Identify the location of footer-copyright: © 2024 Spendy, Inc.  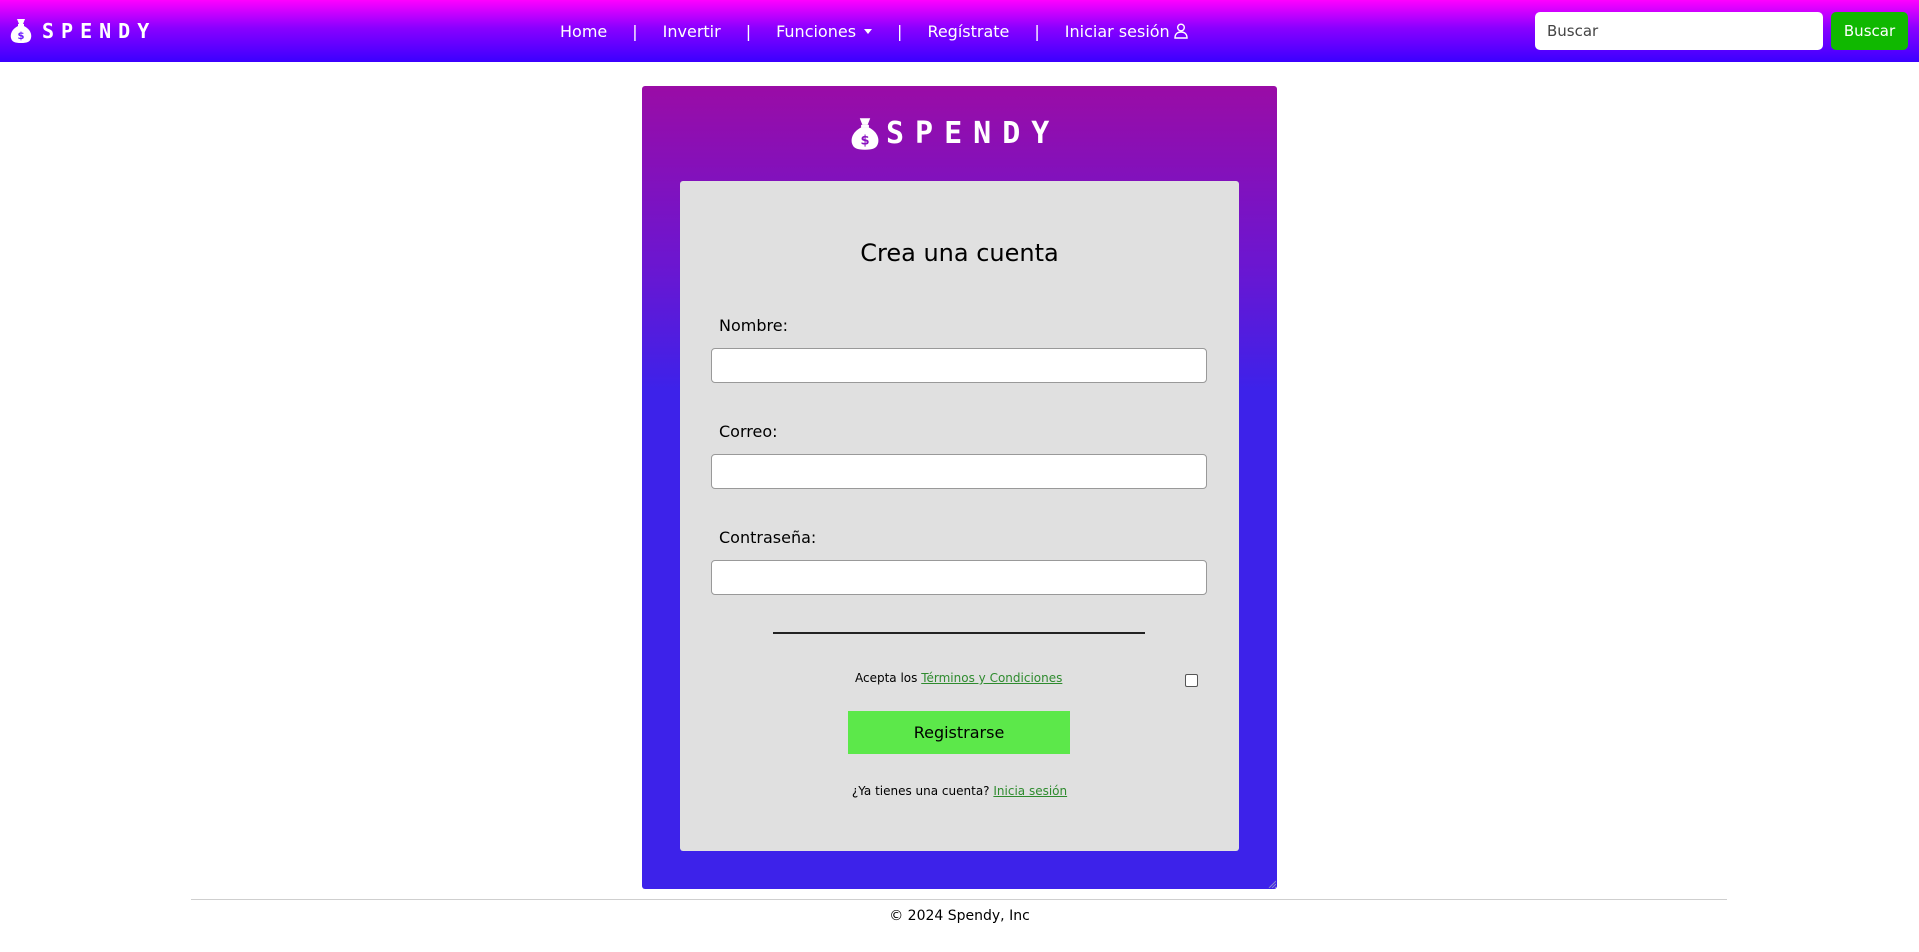
(959, 916).